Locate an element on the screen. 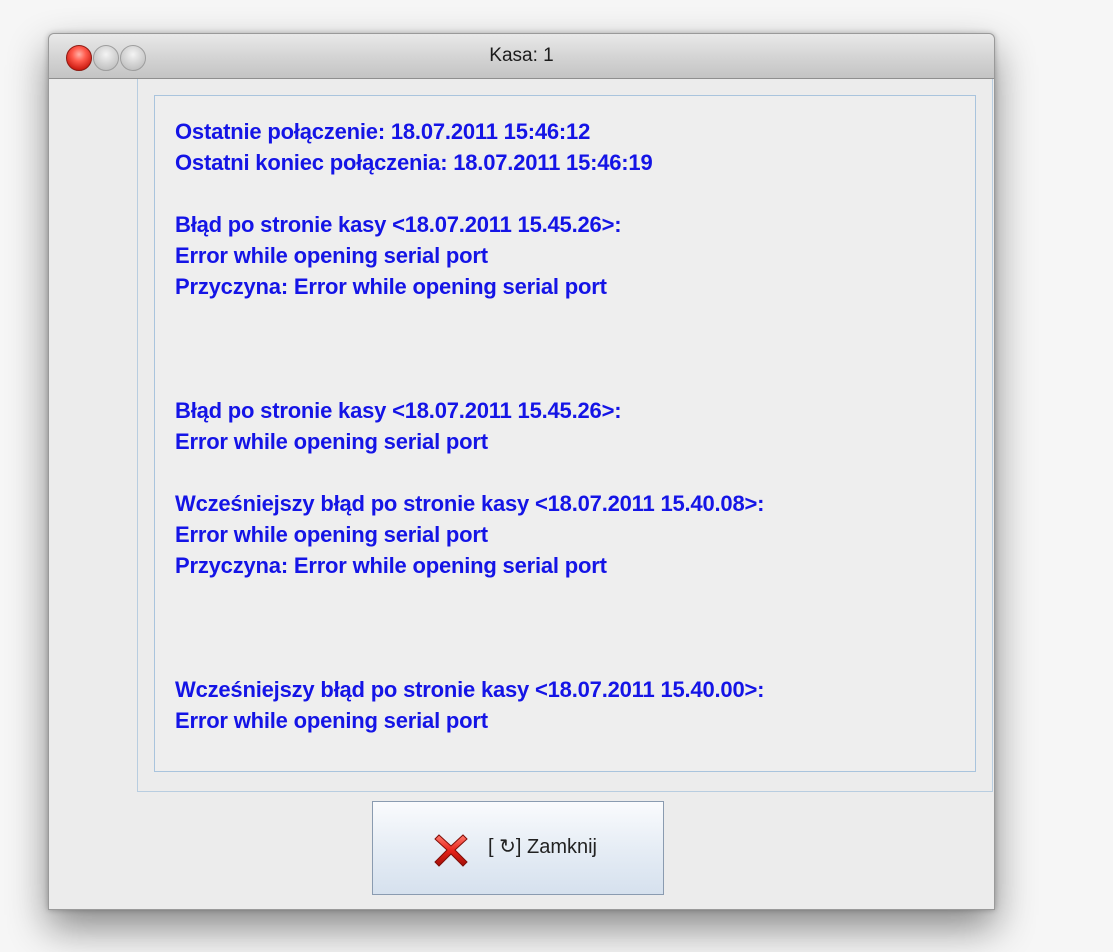 This screenshot has height=952, width=1113. close-dialog-button: [ ↻] Zamknij is located at coordinates (518, 848).